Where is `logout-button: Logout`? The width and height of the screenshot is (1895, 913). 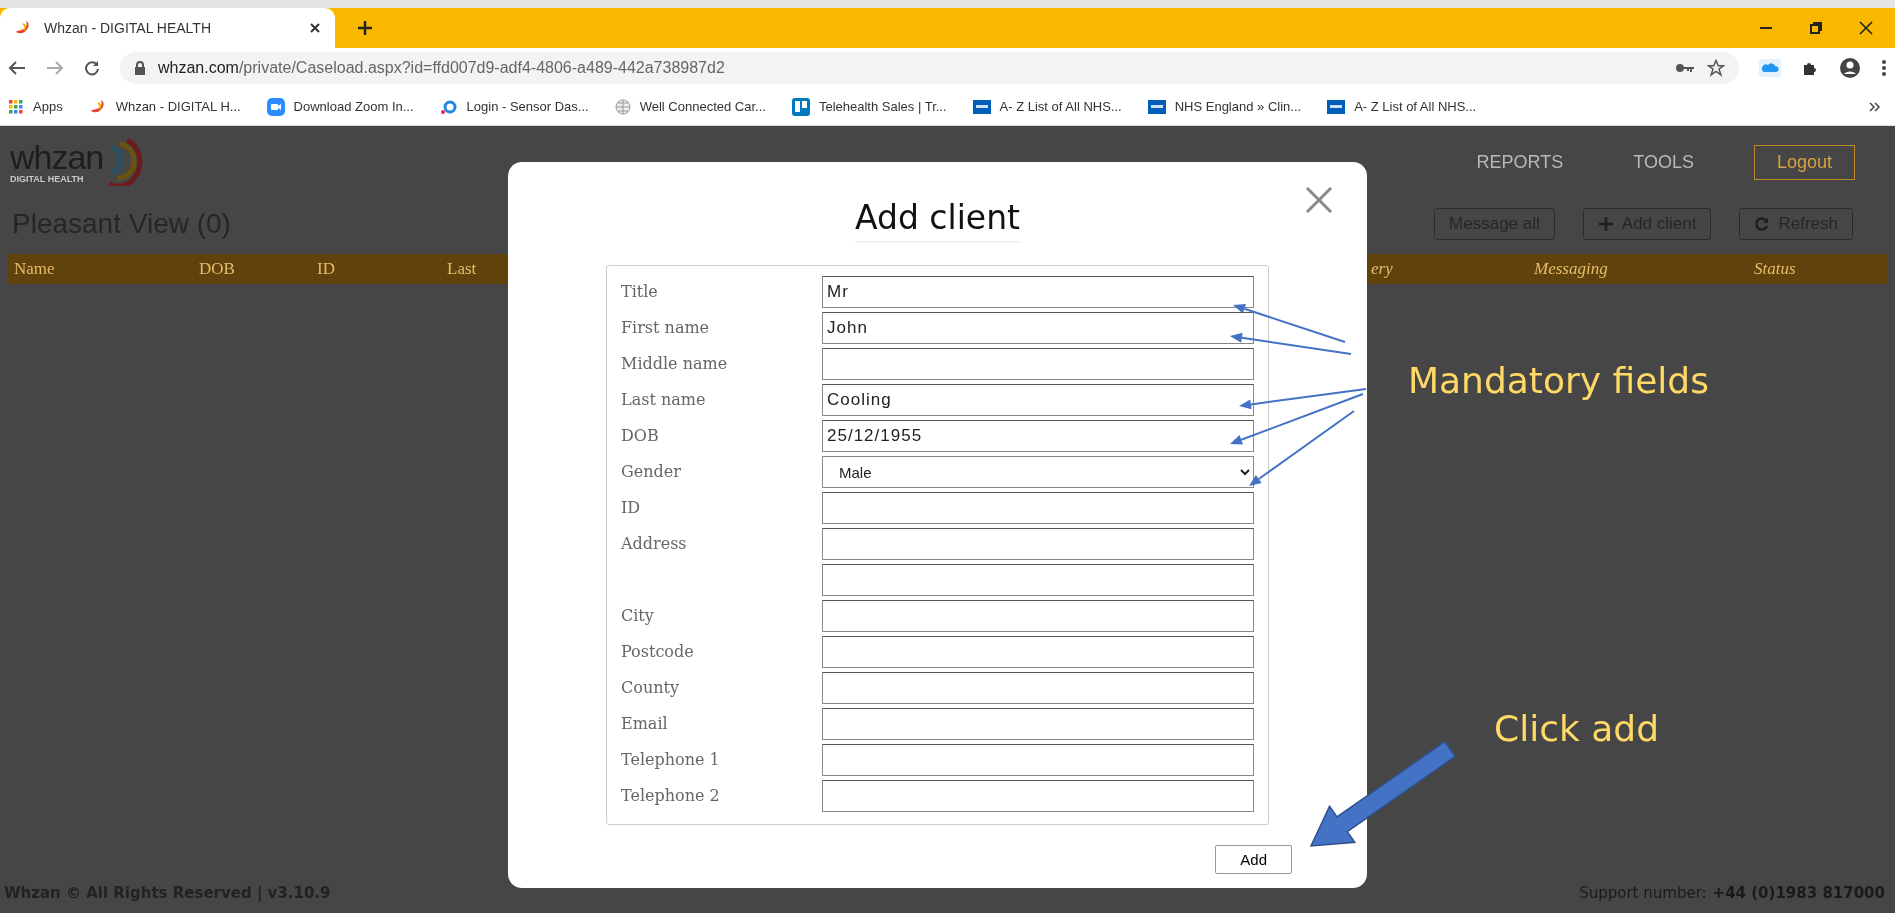 logout-button: Logout is located at coordinates (1804, 162).